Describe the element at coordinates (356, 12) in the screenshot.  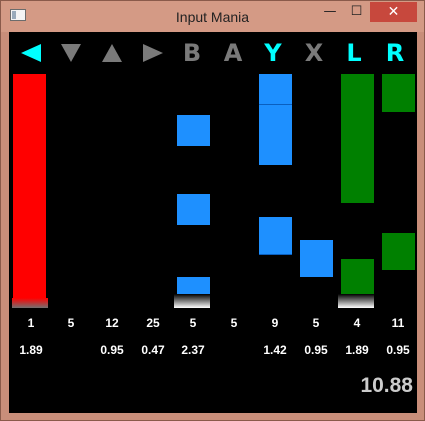
I see `maximize-button: ☐` at that location.